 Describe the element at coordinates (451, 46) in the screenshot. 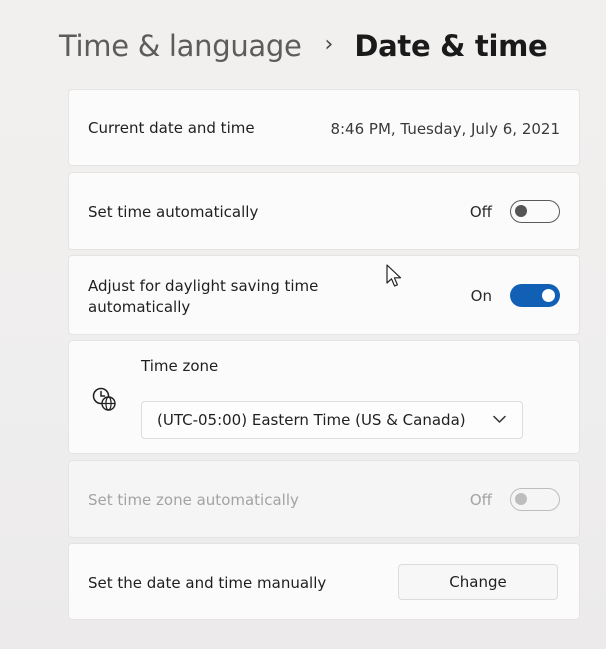

I see `page-title: Date & time` at that location.